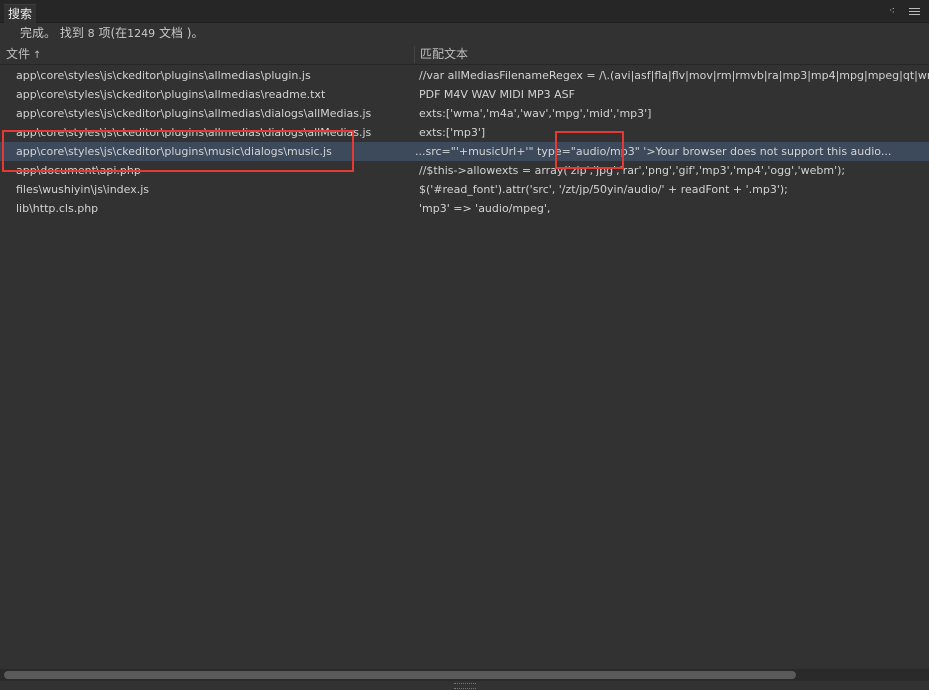  I want to click on column-divider, so click(414, 54).